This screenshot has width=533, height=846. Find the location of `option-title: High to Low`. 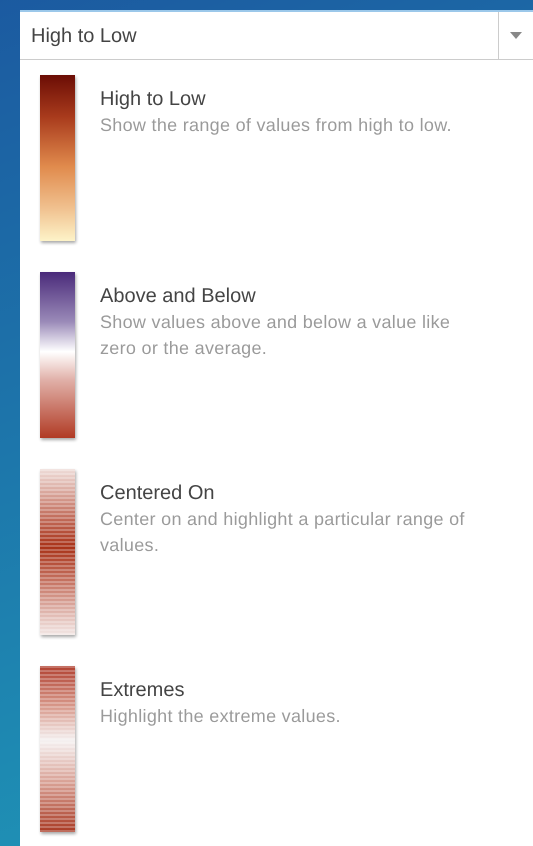

option-title: High to Low is located at coordinates (153, 99).